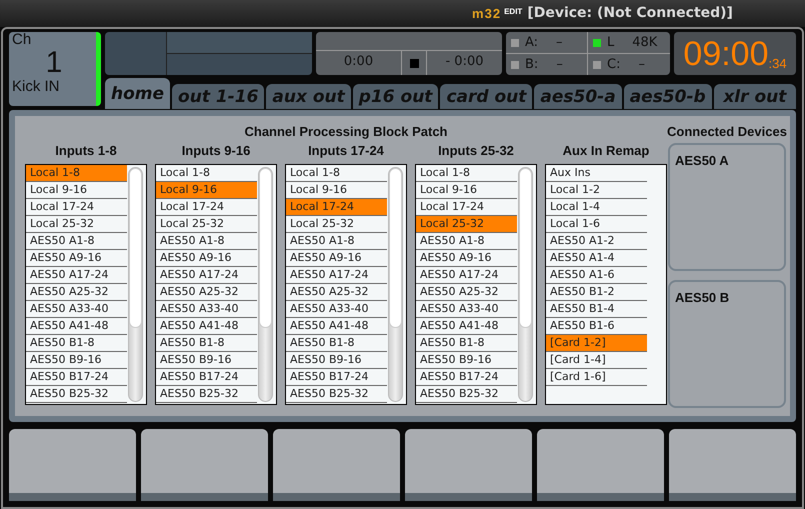 This screenshot has width=805, height=509. What do you see at coordinates (476, 151) in the screenshot?
I see `list-heading: Inputs 25-32` at bounding box center [476, 151].